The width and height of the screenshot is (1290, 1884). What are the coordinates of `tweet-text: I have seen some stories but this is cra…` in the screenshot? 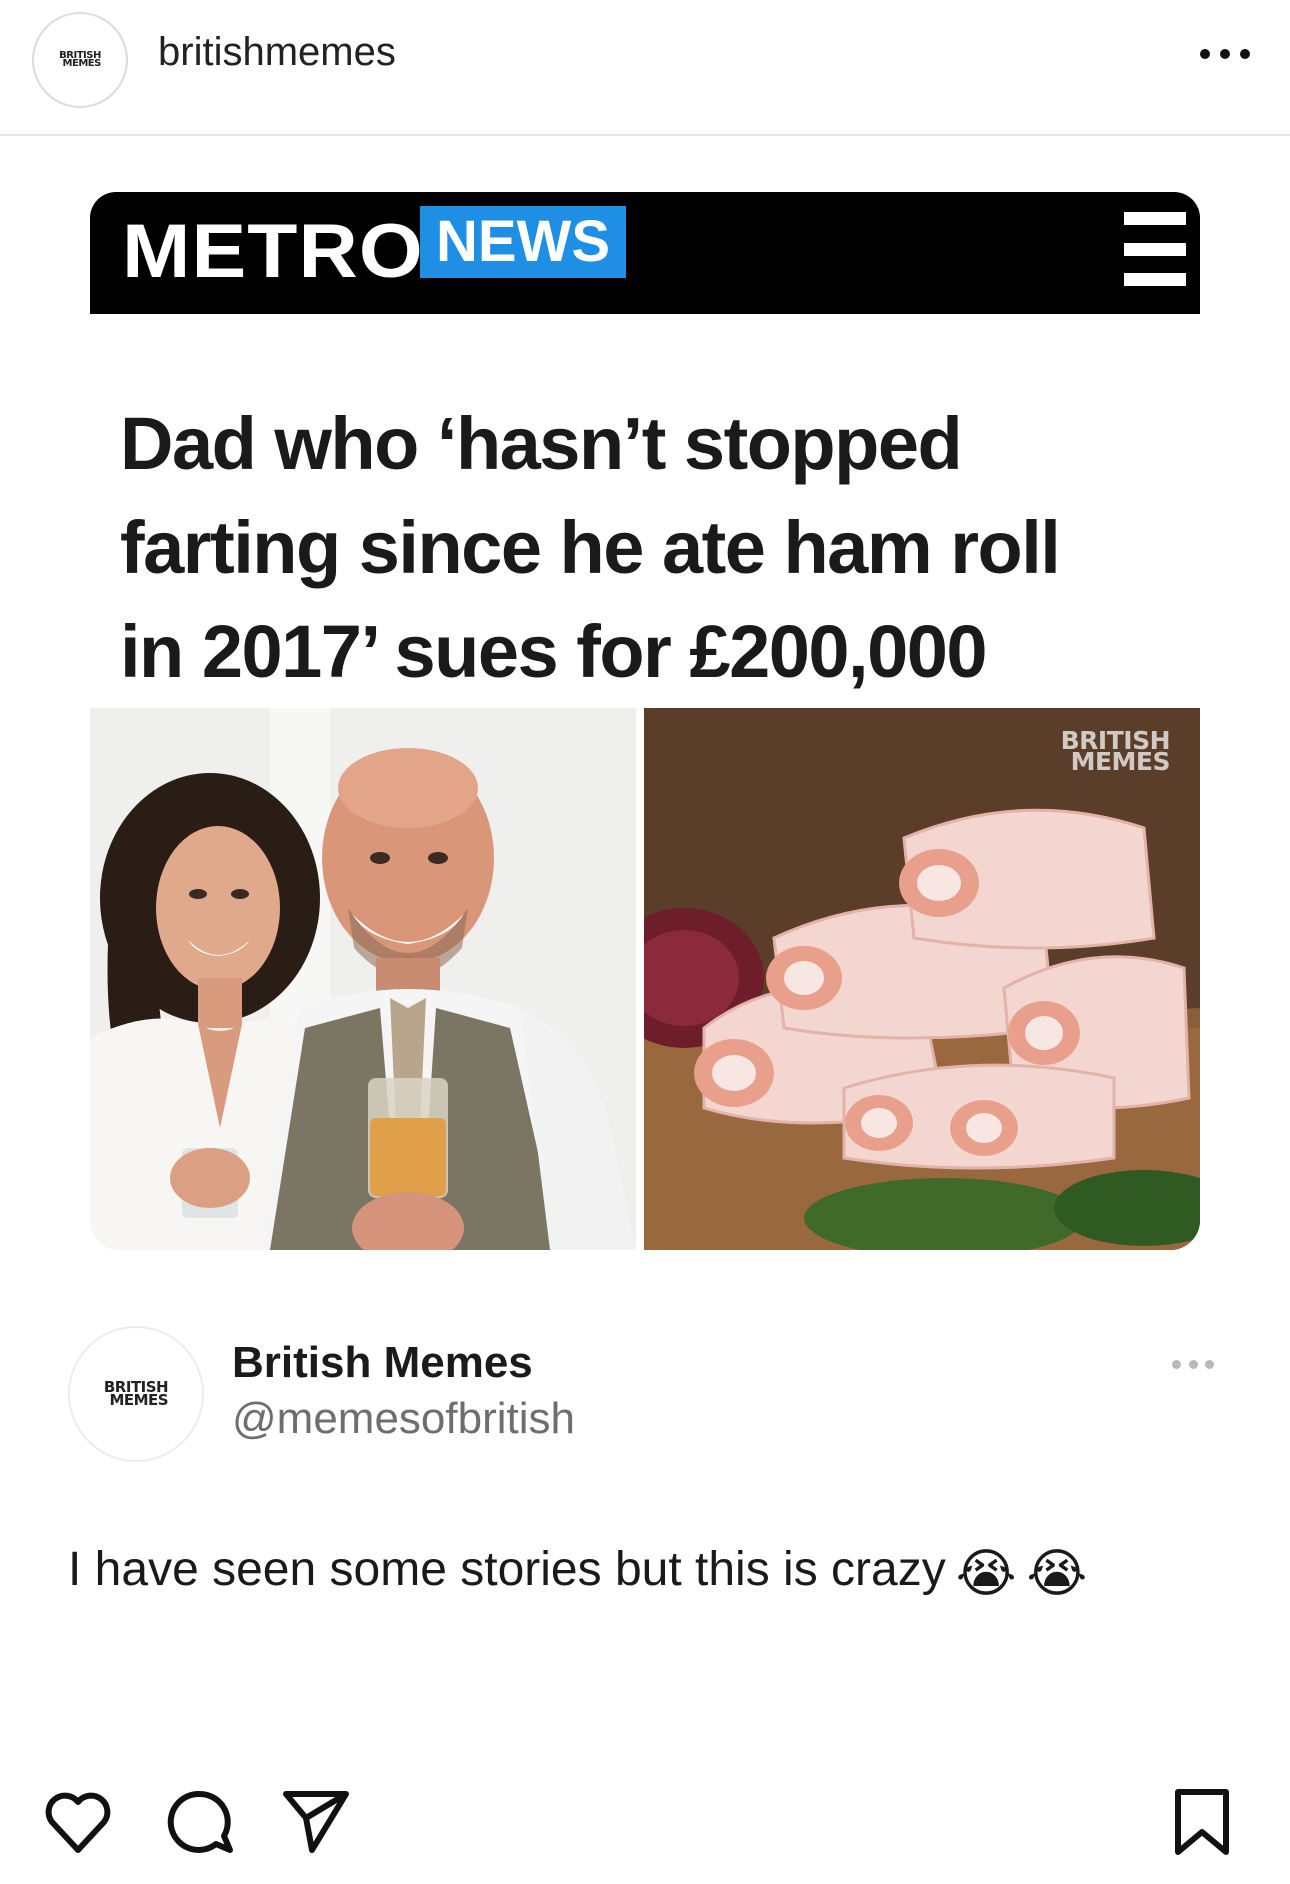 It's located at (577, 1571).